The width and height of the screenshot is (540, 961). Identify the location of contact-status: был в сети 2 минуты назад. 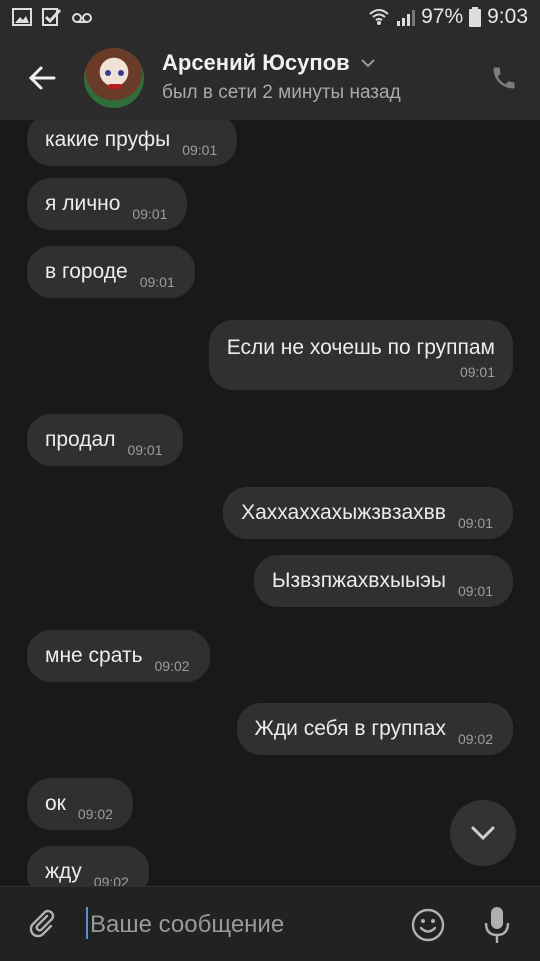
(281, 92).